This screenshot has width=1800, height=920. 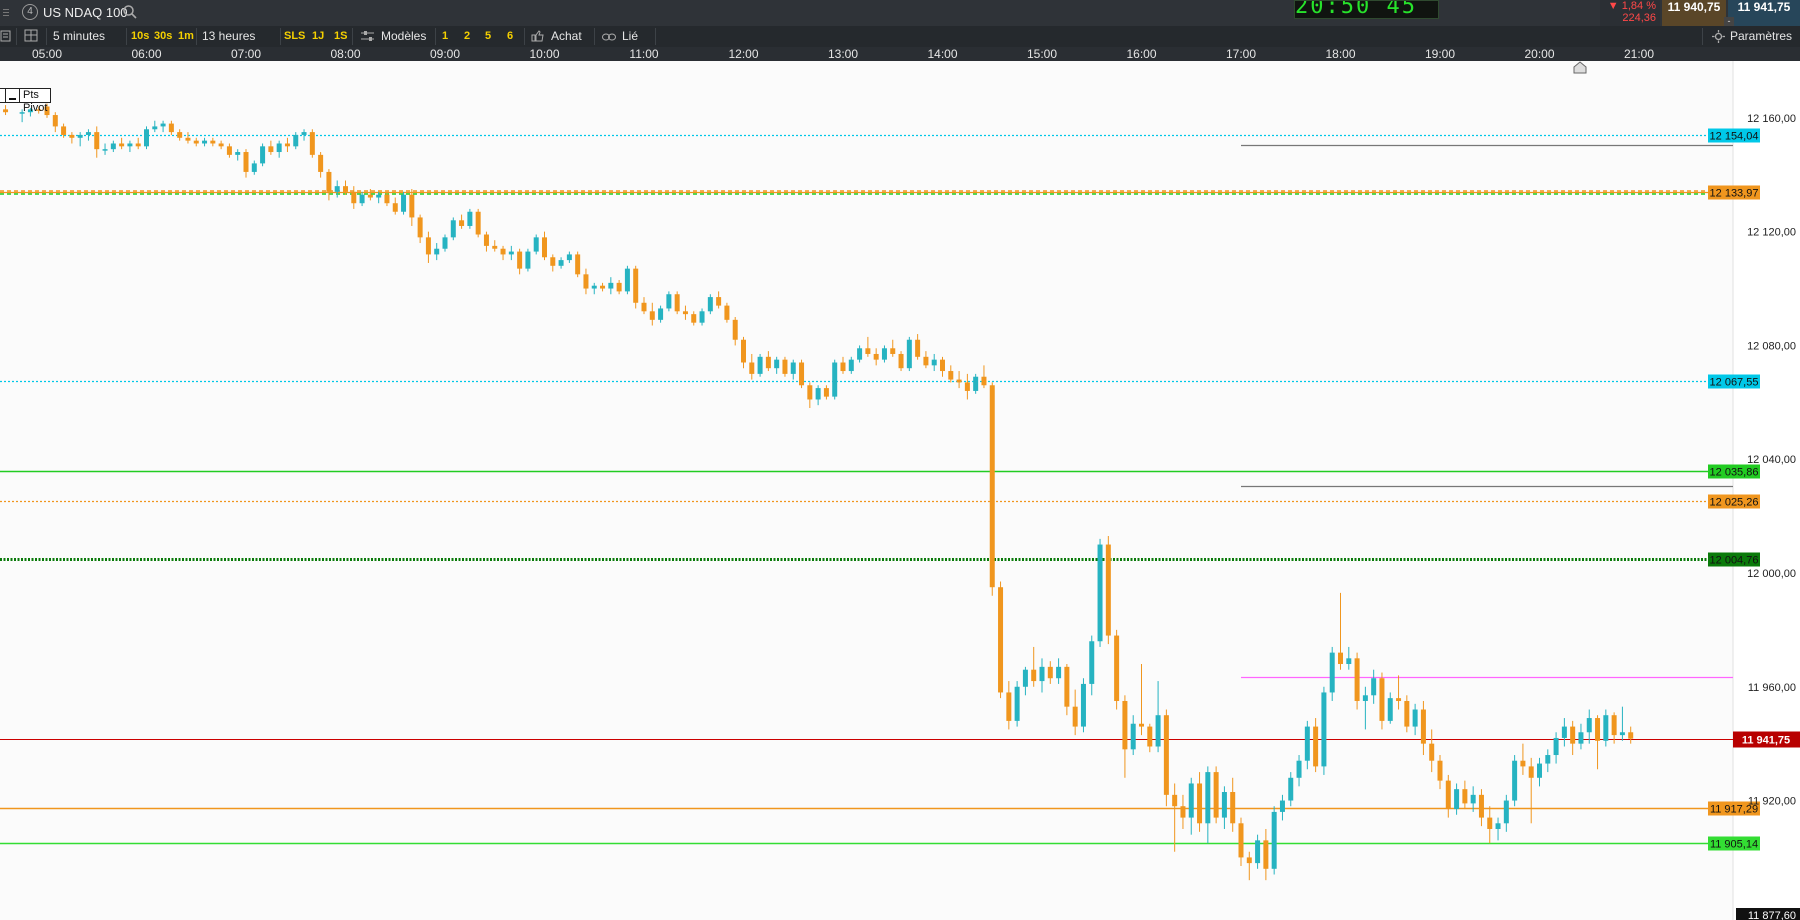 What do you see at coordinates (1734, 503) in the screenshot?
I see `pivot-level-label: 12 025,26` at bounding box center [1734, 503].